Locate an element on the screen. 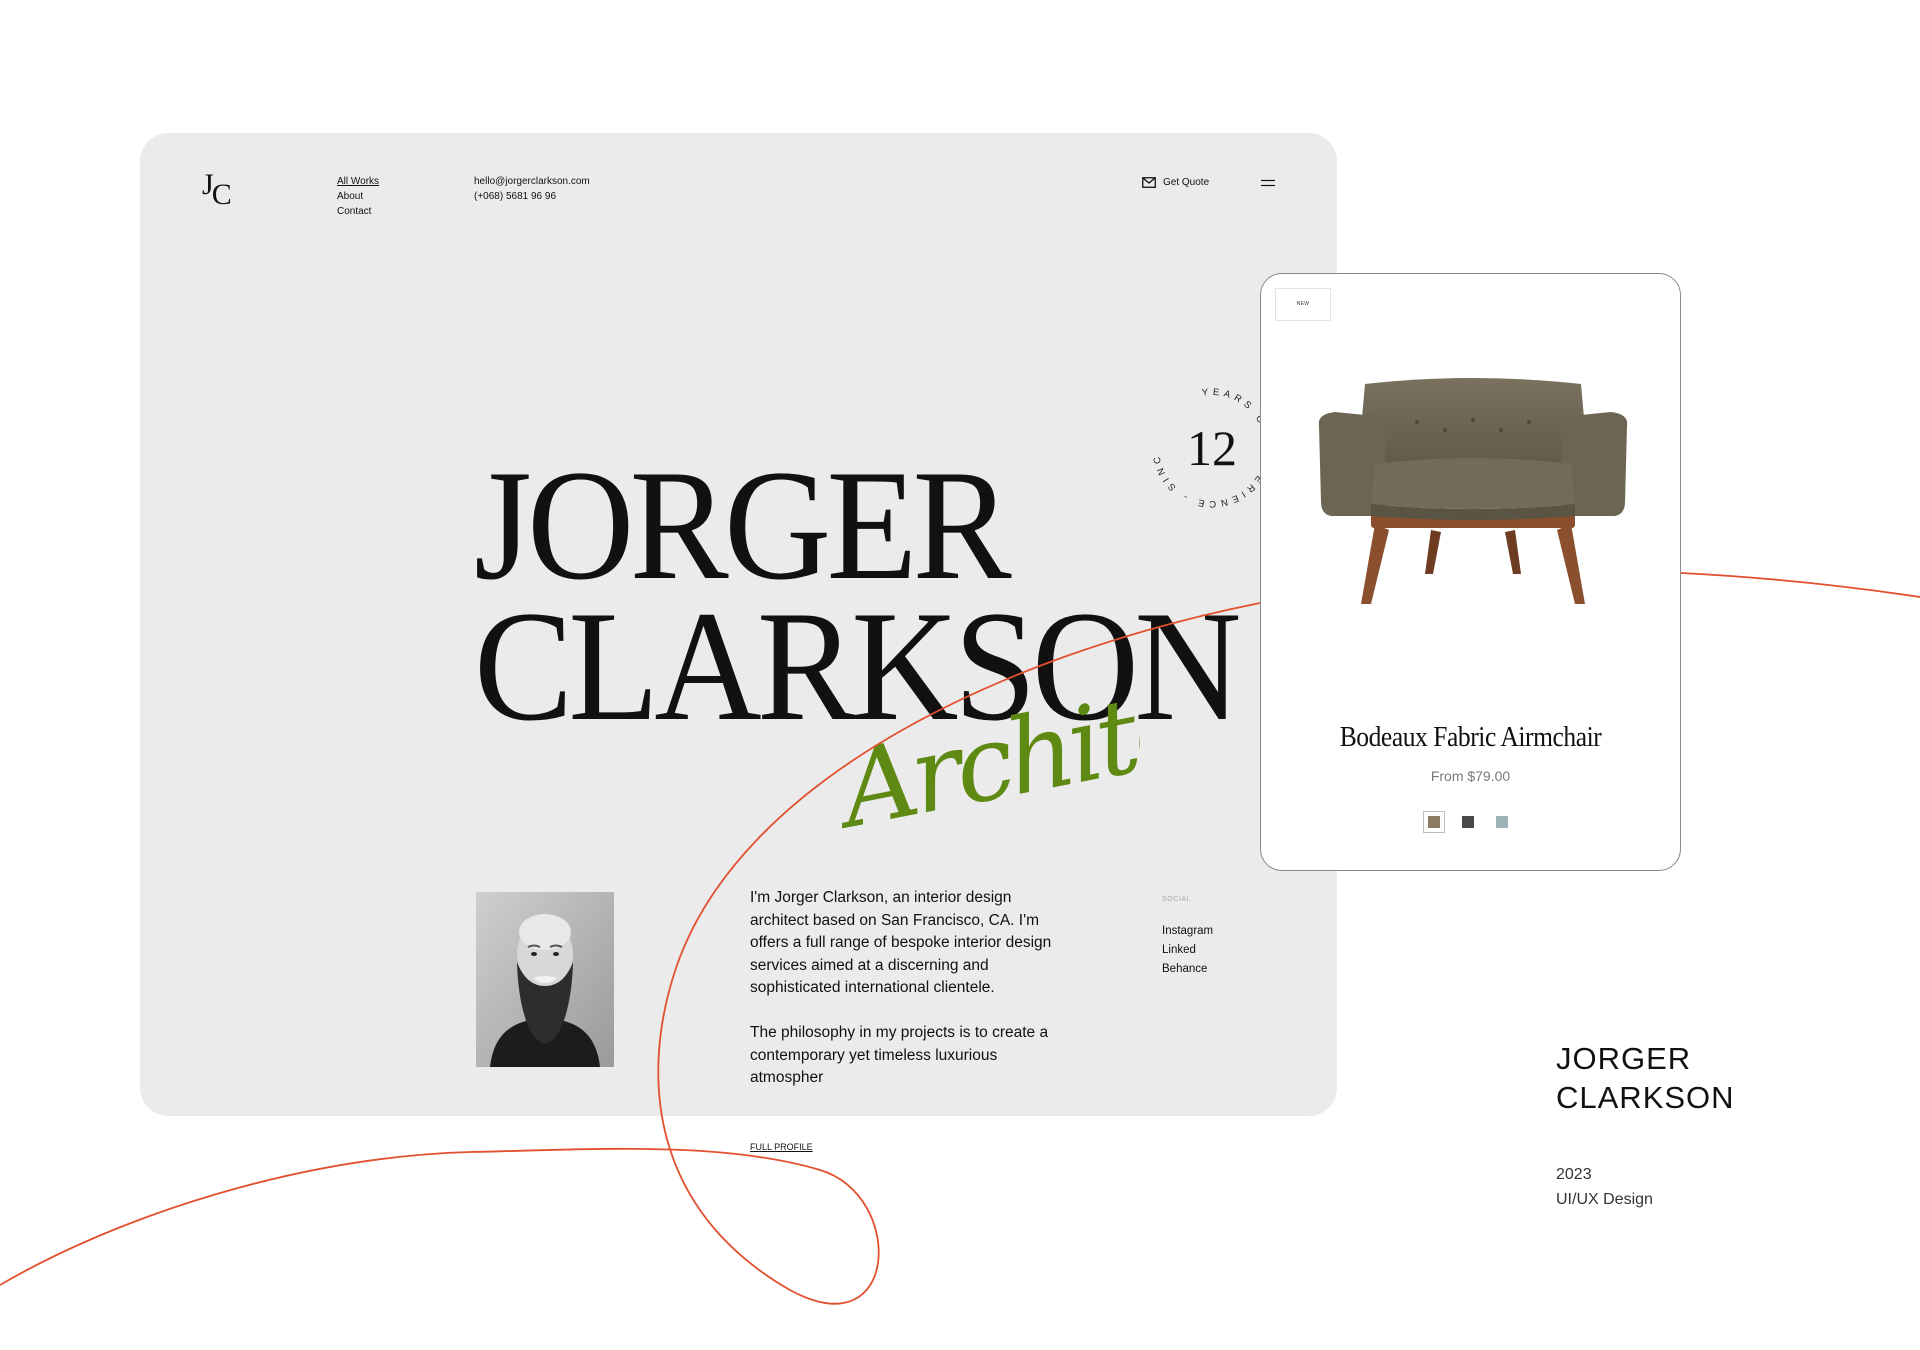 The height and width of the screenshot is (1350, 1920). social-heading: SOCIAL is located at coordinates (1177, 899).